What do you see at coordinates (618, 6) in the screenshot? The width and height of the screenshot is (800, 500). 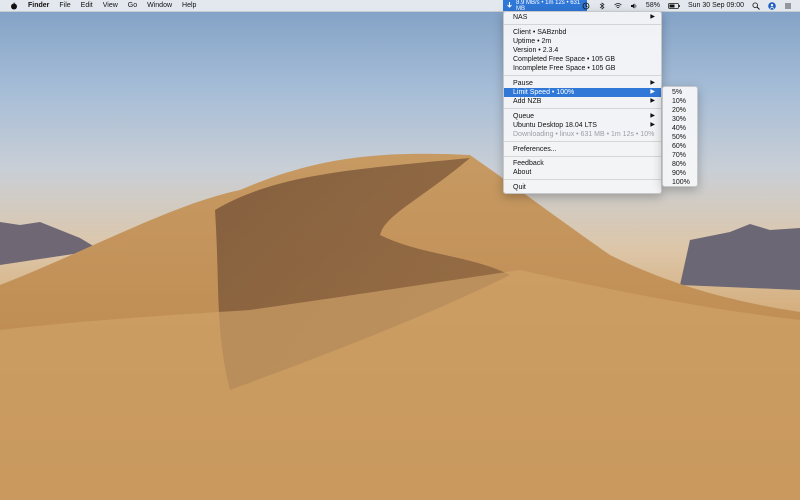 I see `wifi-icon` at bounding box center [618, 6].